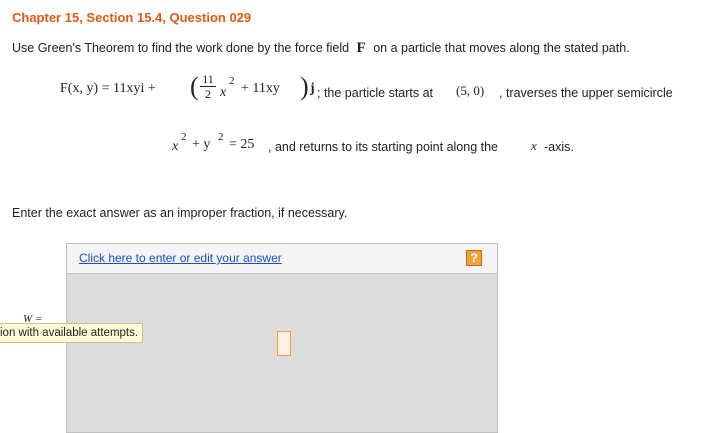 The image size is (708, 433). What do you see at coordinates (375, 93) in the screenshot?
I see `start-text: ; the particle starts at` at bounding box center [375, 93].